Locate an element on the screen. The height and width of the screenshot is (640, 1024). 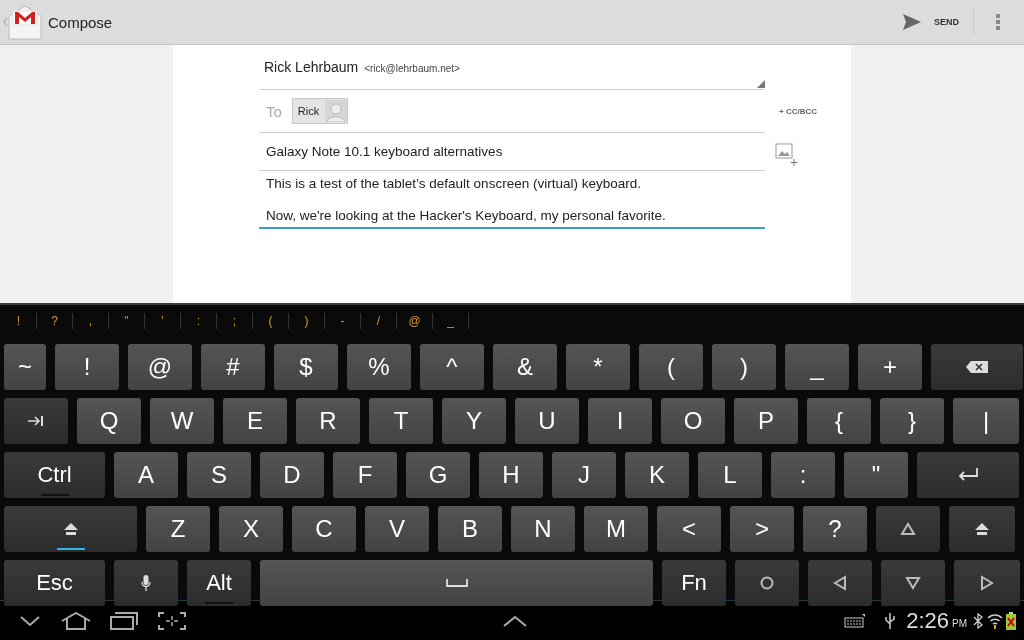
key: & is located at coordinates (525, 367).